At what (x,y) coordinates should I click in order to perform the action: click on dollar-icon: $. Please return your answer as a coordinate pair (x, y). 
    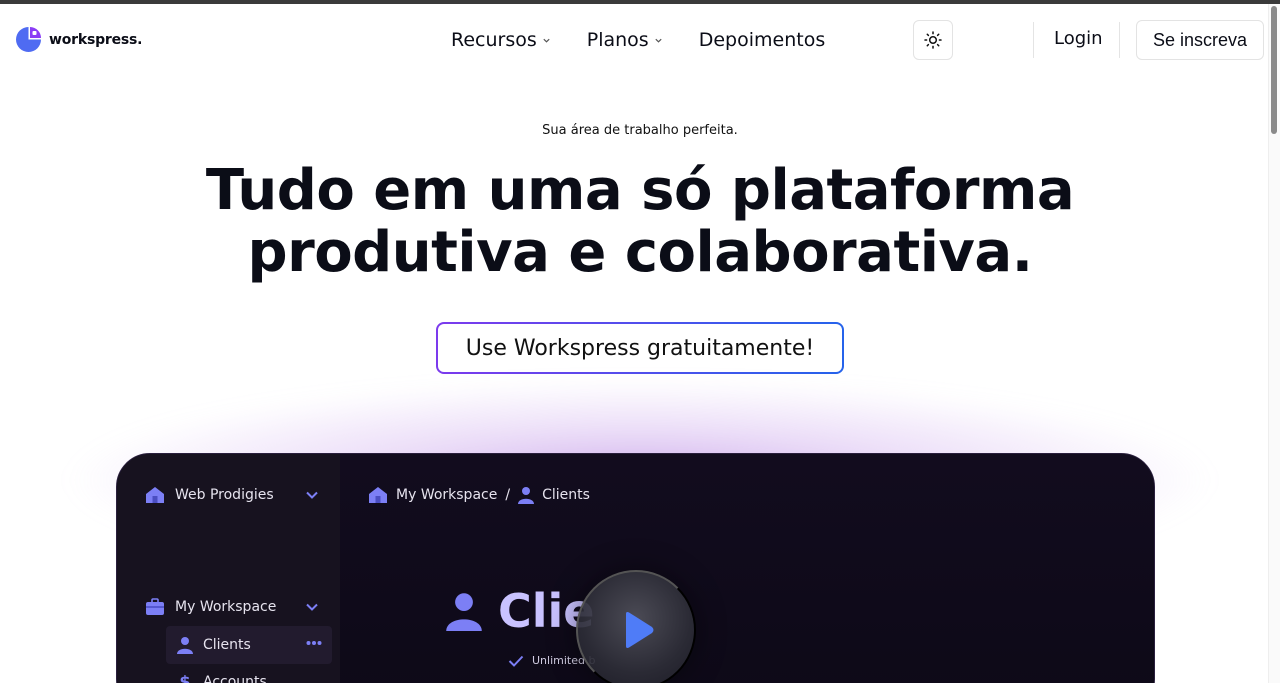
    Looking at the image, I should click on (185, 677).